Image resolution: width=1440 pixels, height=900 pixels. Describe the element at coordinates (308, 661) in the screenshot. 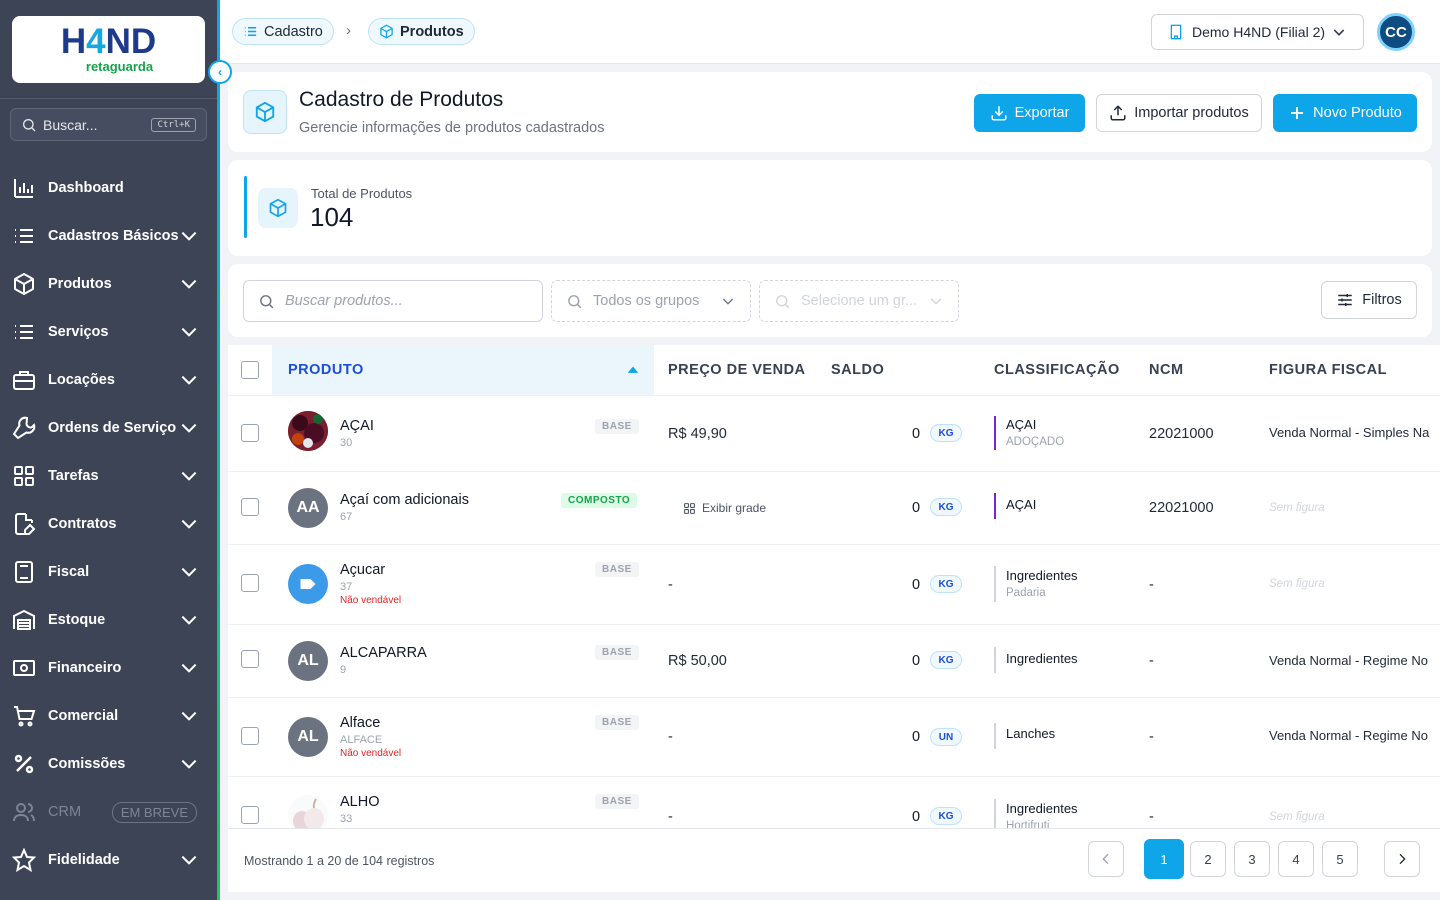

I see `product-avatar: AL` at that location.